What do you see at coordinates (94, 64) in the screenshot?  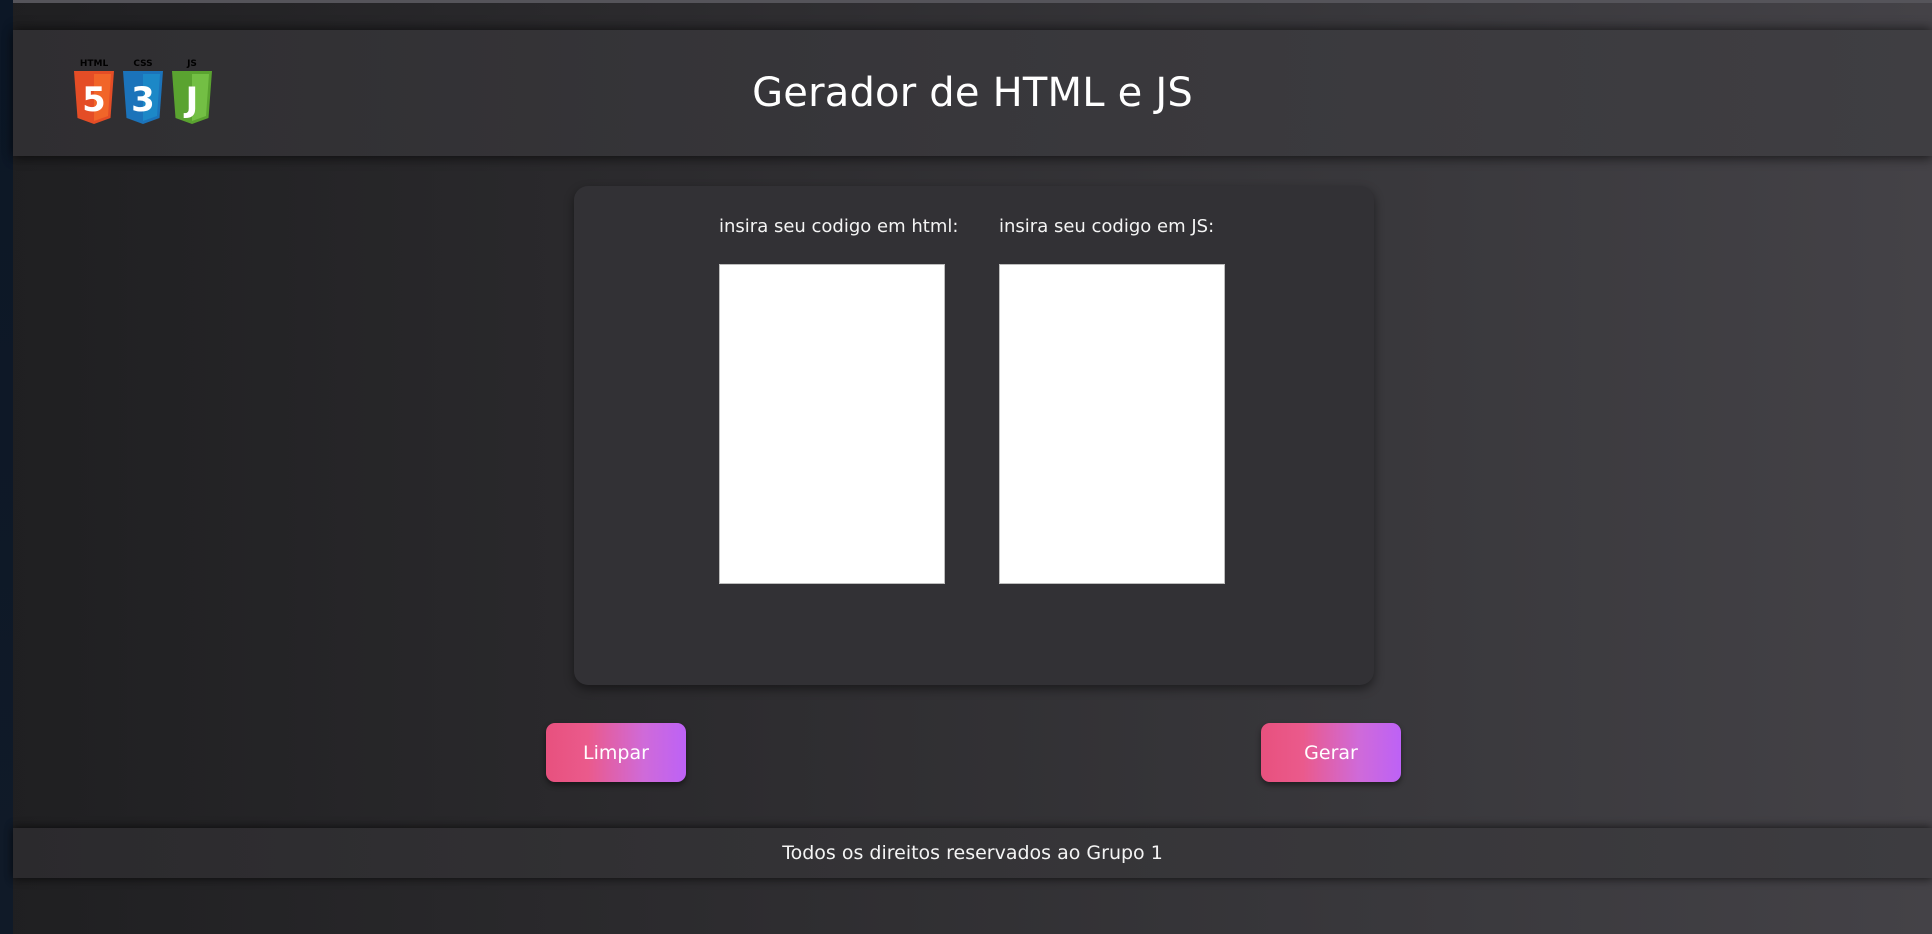 I see `html-badge-text: HTML` at bounding box center [94, 64].